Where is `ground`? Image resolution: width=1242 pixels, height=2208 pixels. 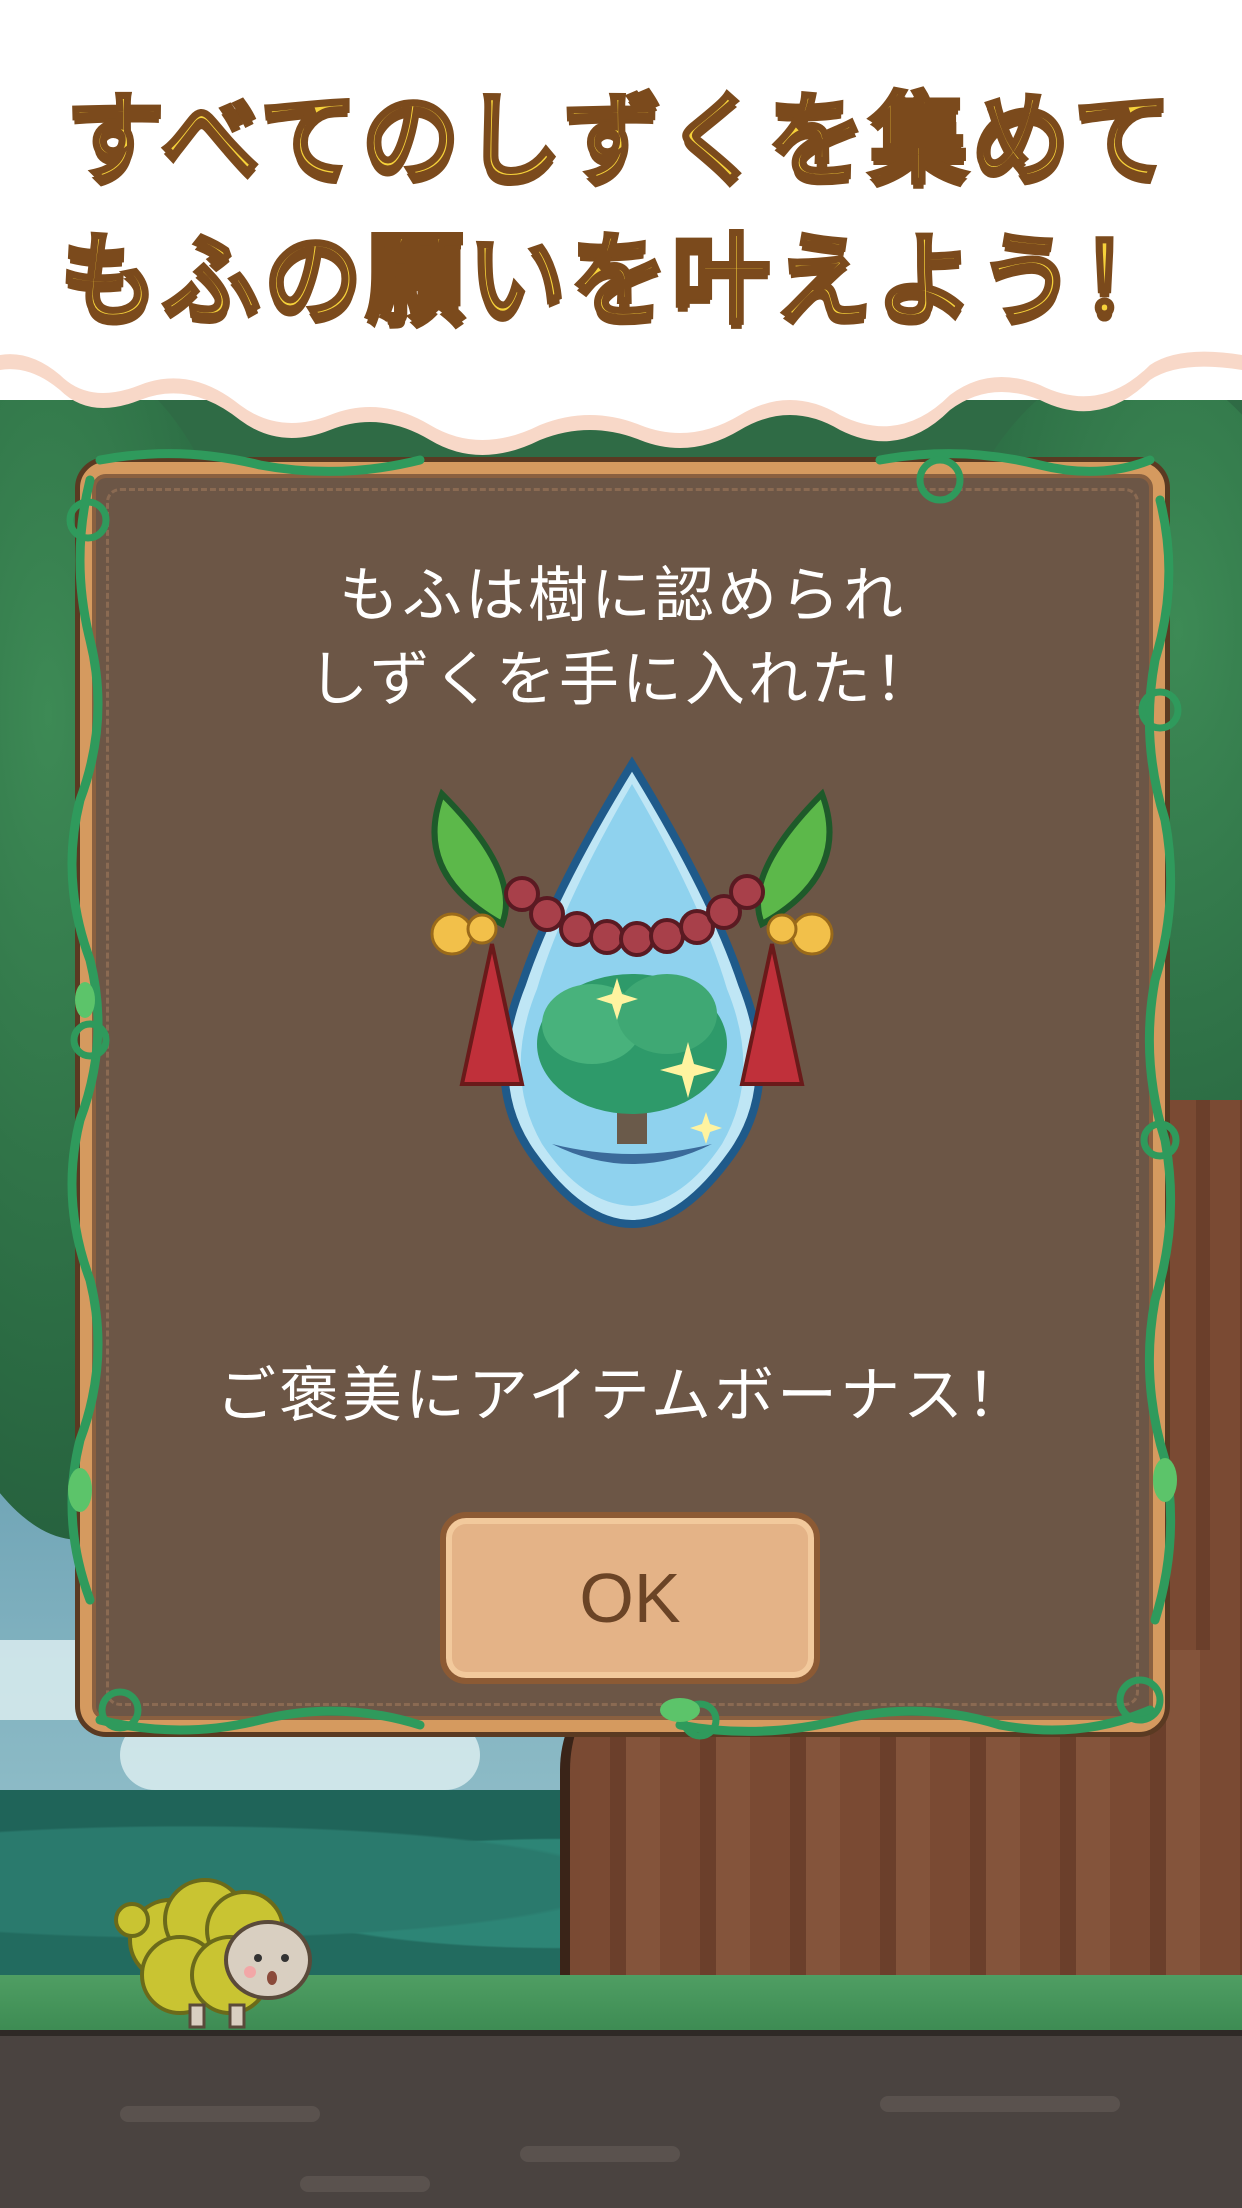
ground is located at coordinates (621, 2119).